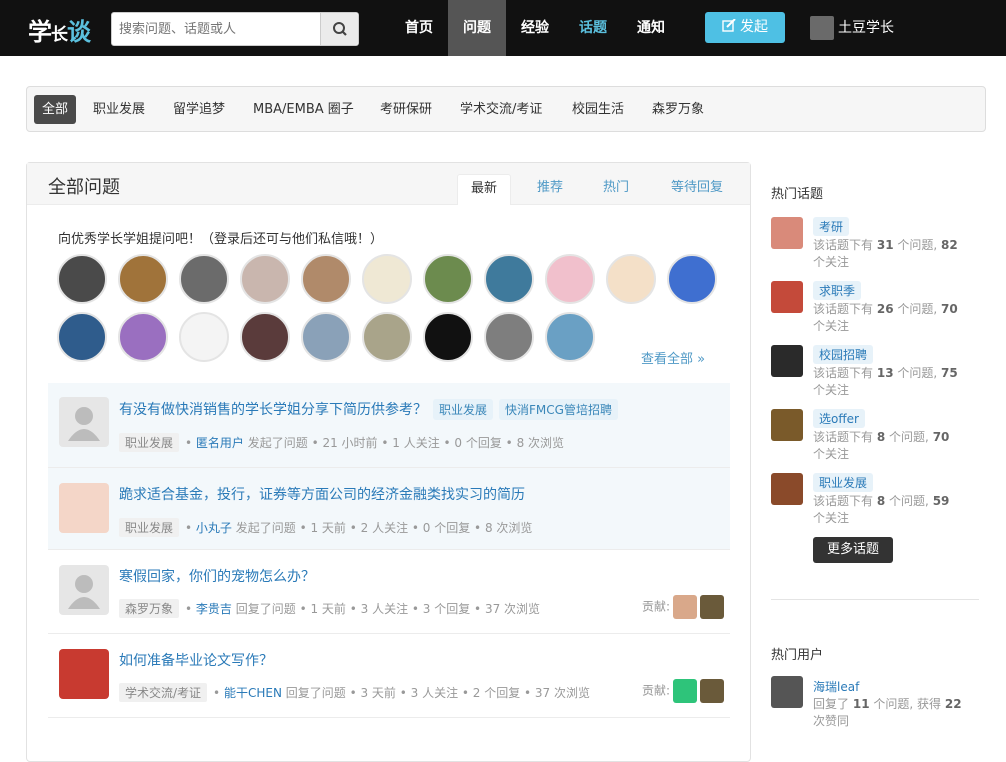 Image resolution: width=1006 pixels, height=762 pixels. Describe the element at coordinates (253, 693) in the screenshot. I see `author-link: 能干CHEN` at that location.